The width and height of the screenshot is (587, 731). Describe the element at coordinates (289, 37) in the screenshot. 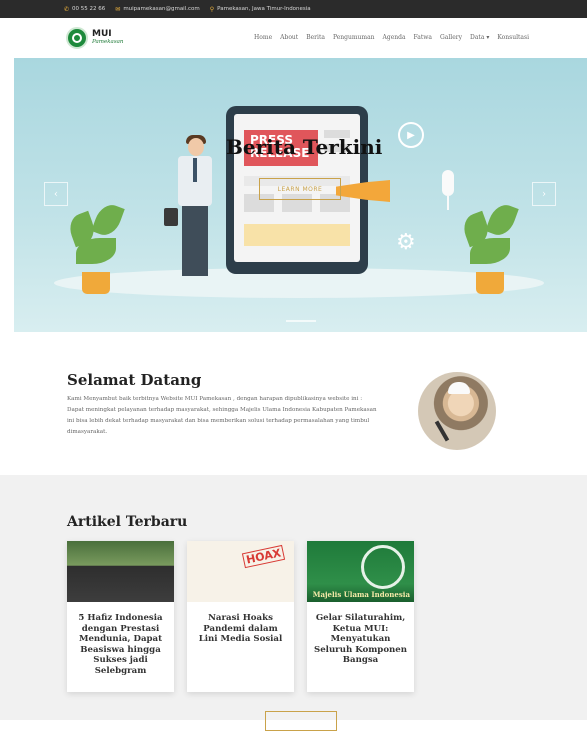

I see `nav-about: About` at that location.